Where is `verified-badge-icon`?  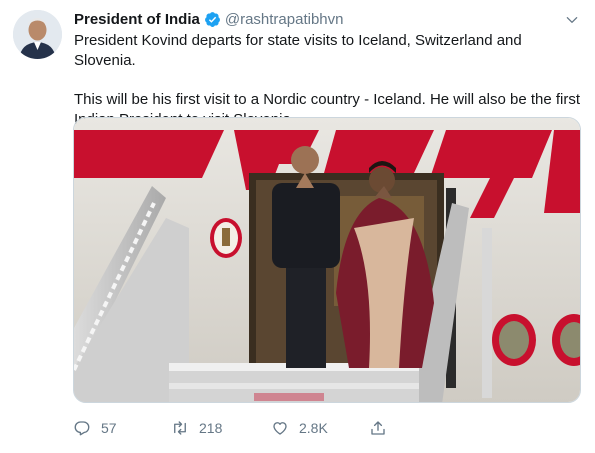
verified-badge-icon is located at coordinates (212, 19).